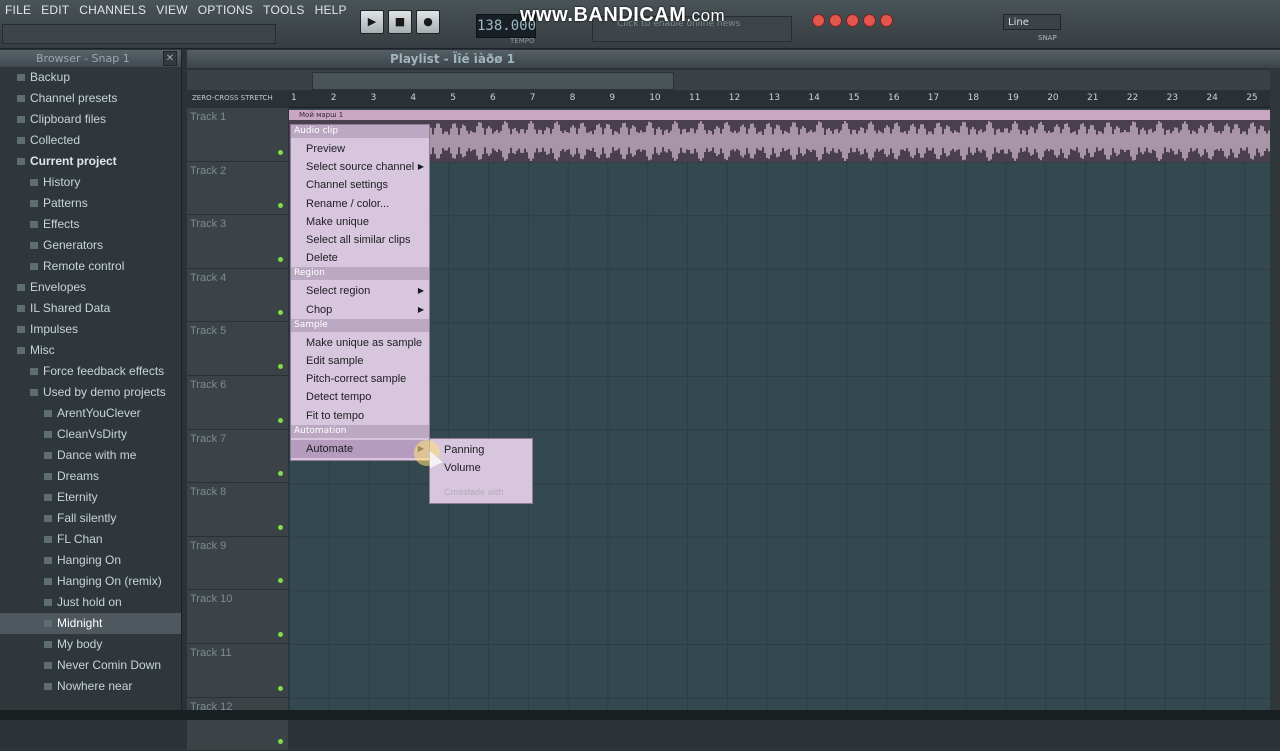  Describe the element at coordinates (90, 182) in the screenshot. I see `browser-item: History` at that location.